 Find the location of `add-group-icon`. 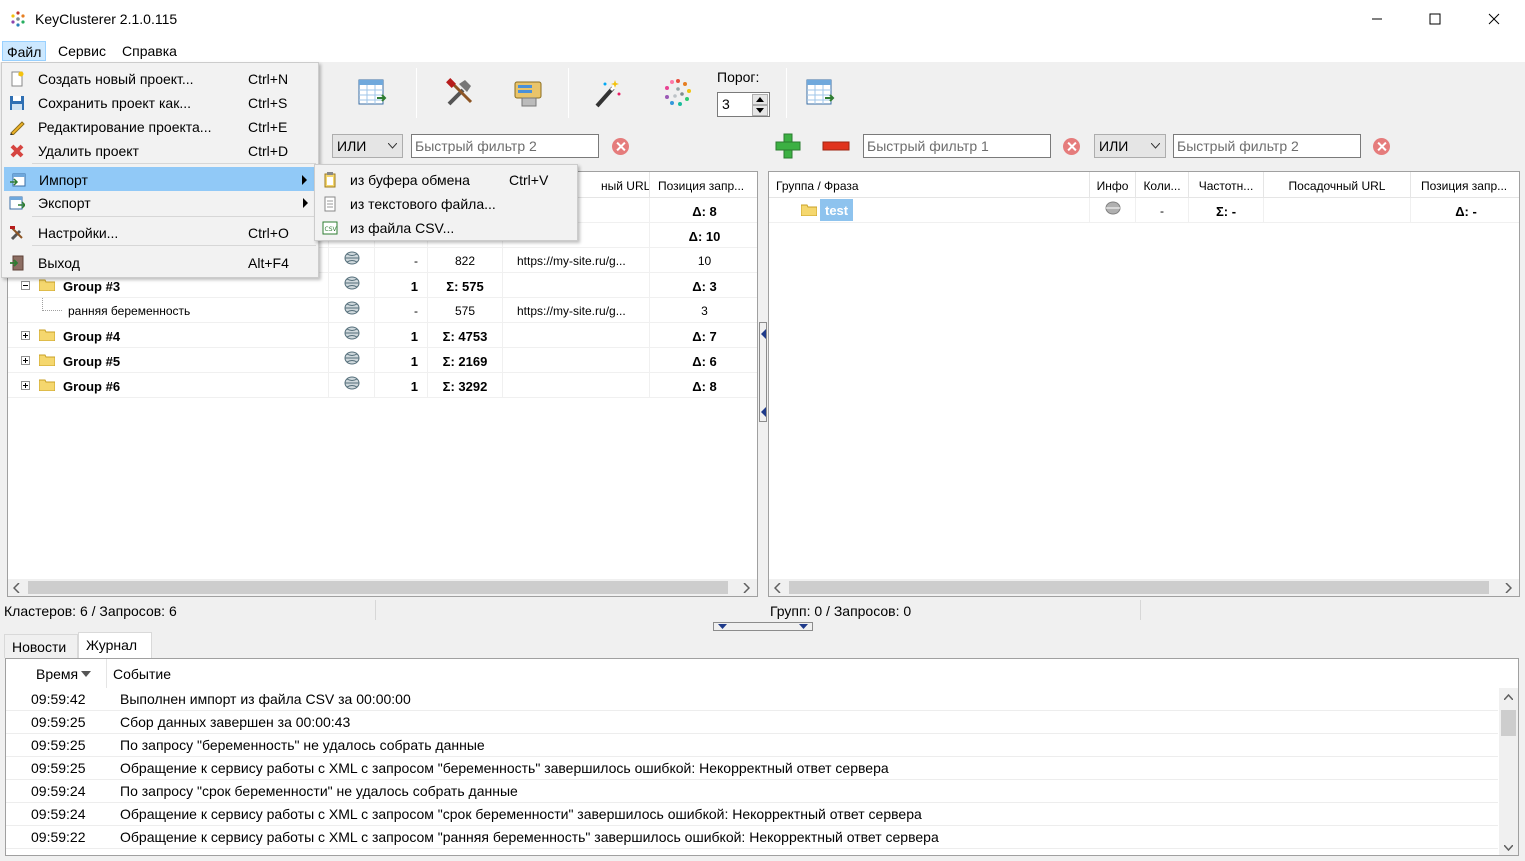

add-group-icon is located at coordinates (788, 146).